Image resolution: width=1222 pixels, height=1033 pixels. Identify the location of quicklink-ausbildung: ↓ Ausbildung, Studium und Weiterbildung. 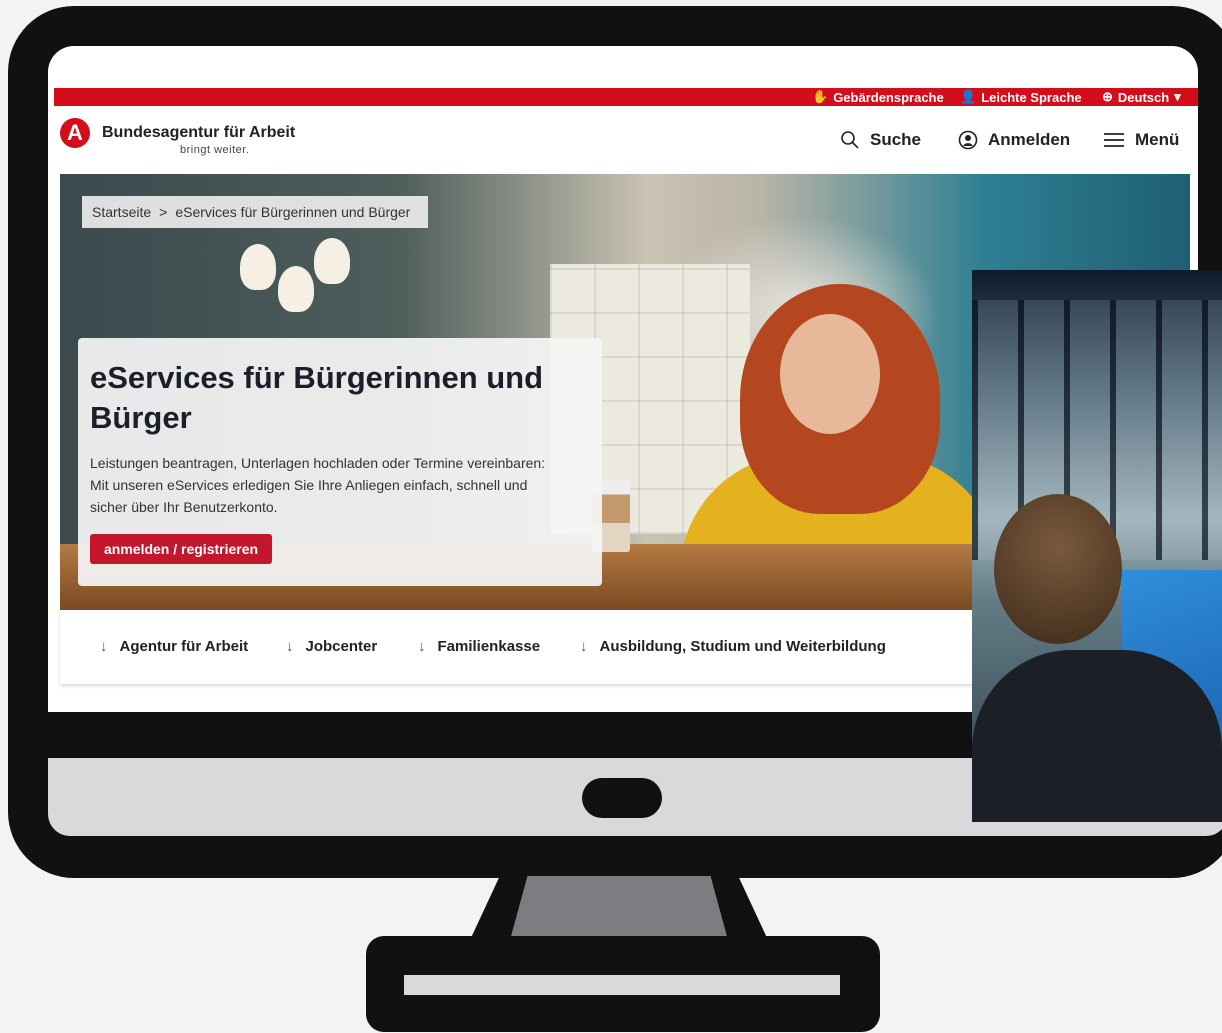
(733, 646).